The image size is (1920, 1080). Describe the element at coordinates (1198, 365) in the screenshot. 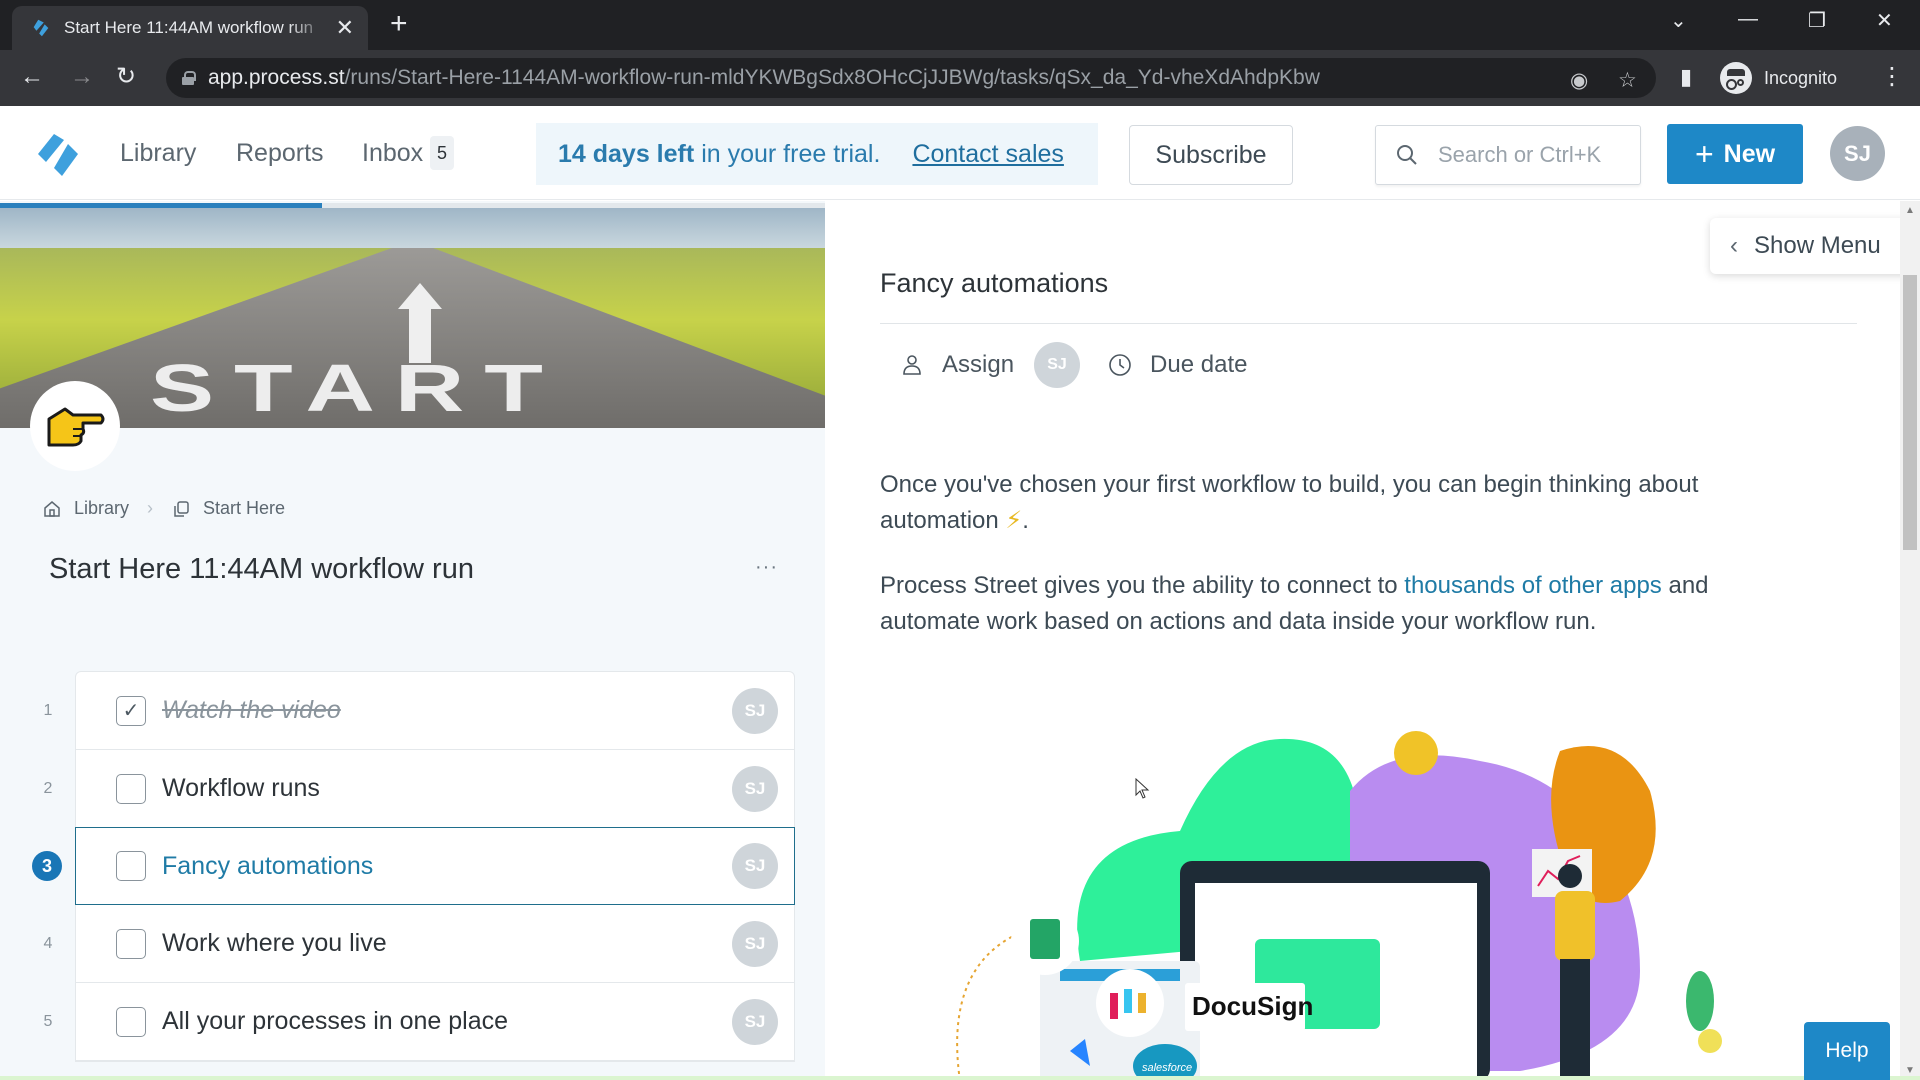

I see `due-date-button: Due date` at that location.